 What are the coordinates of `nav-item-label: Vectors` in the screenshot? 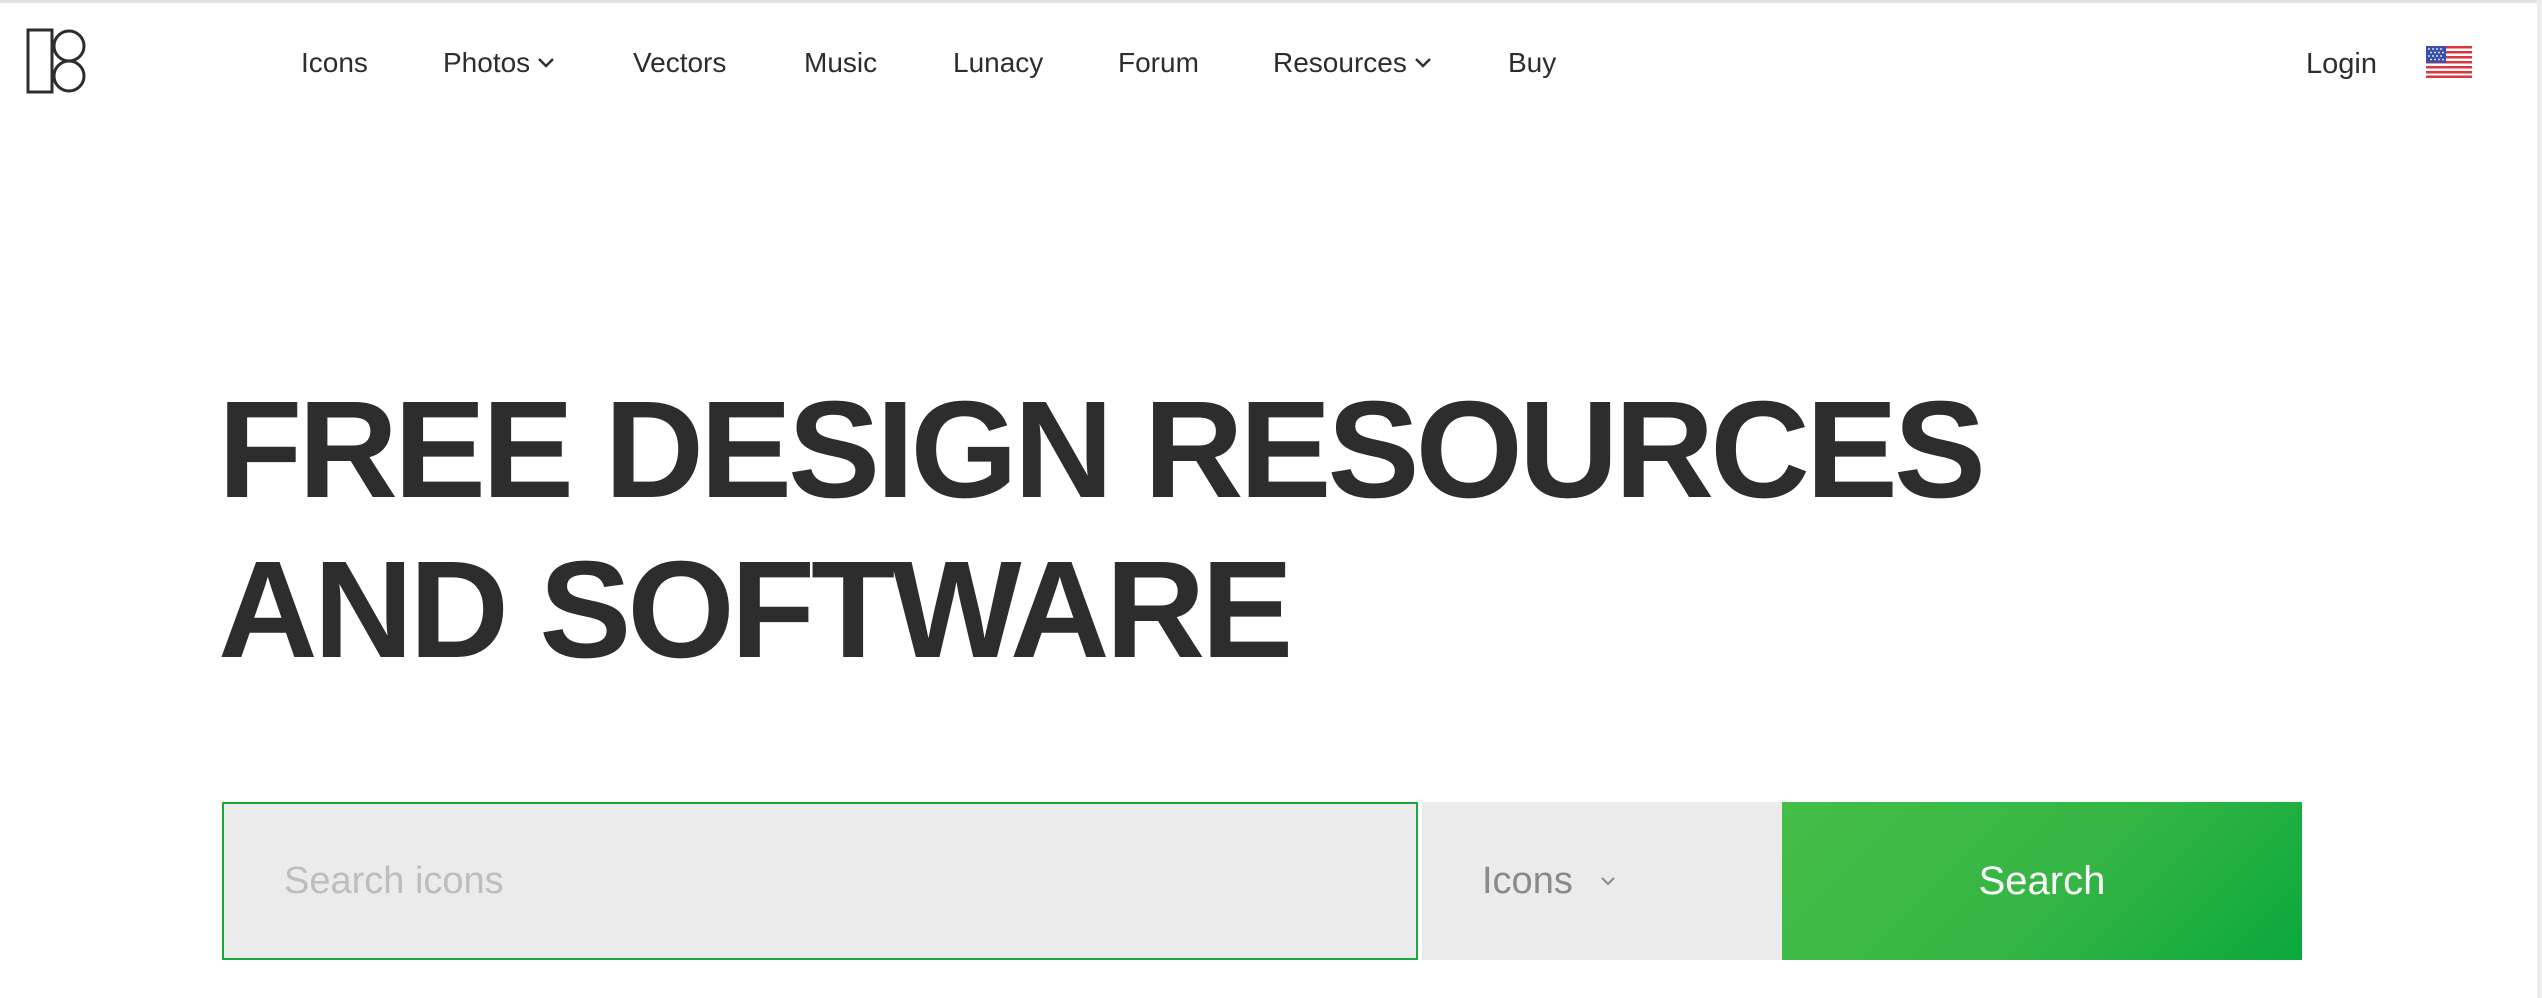 It's located at (680, 62).